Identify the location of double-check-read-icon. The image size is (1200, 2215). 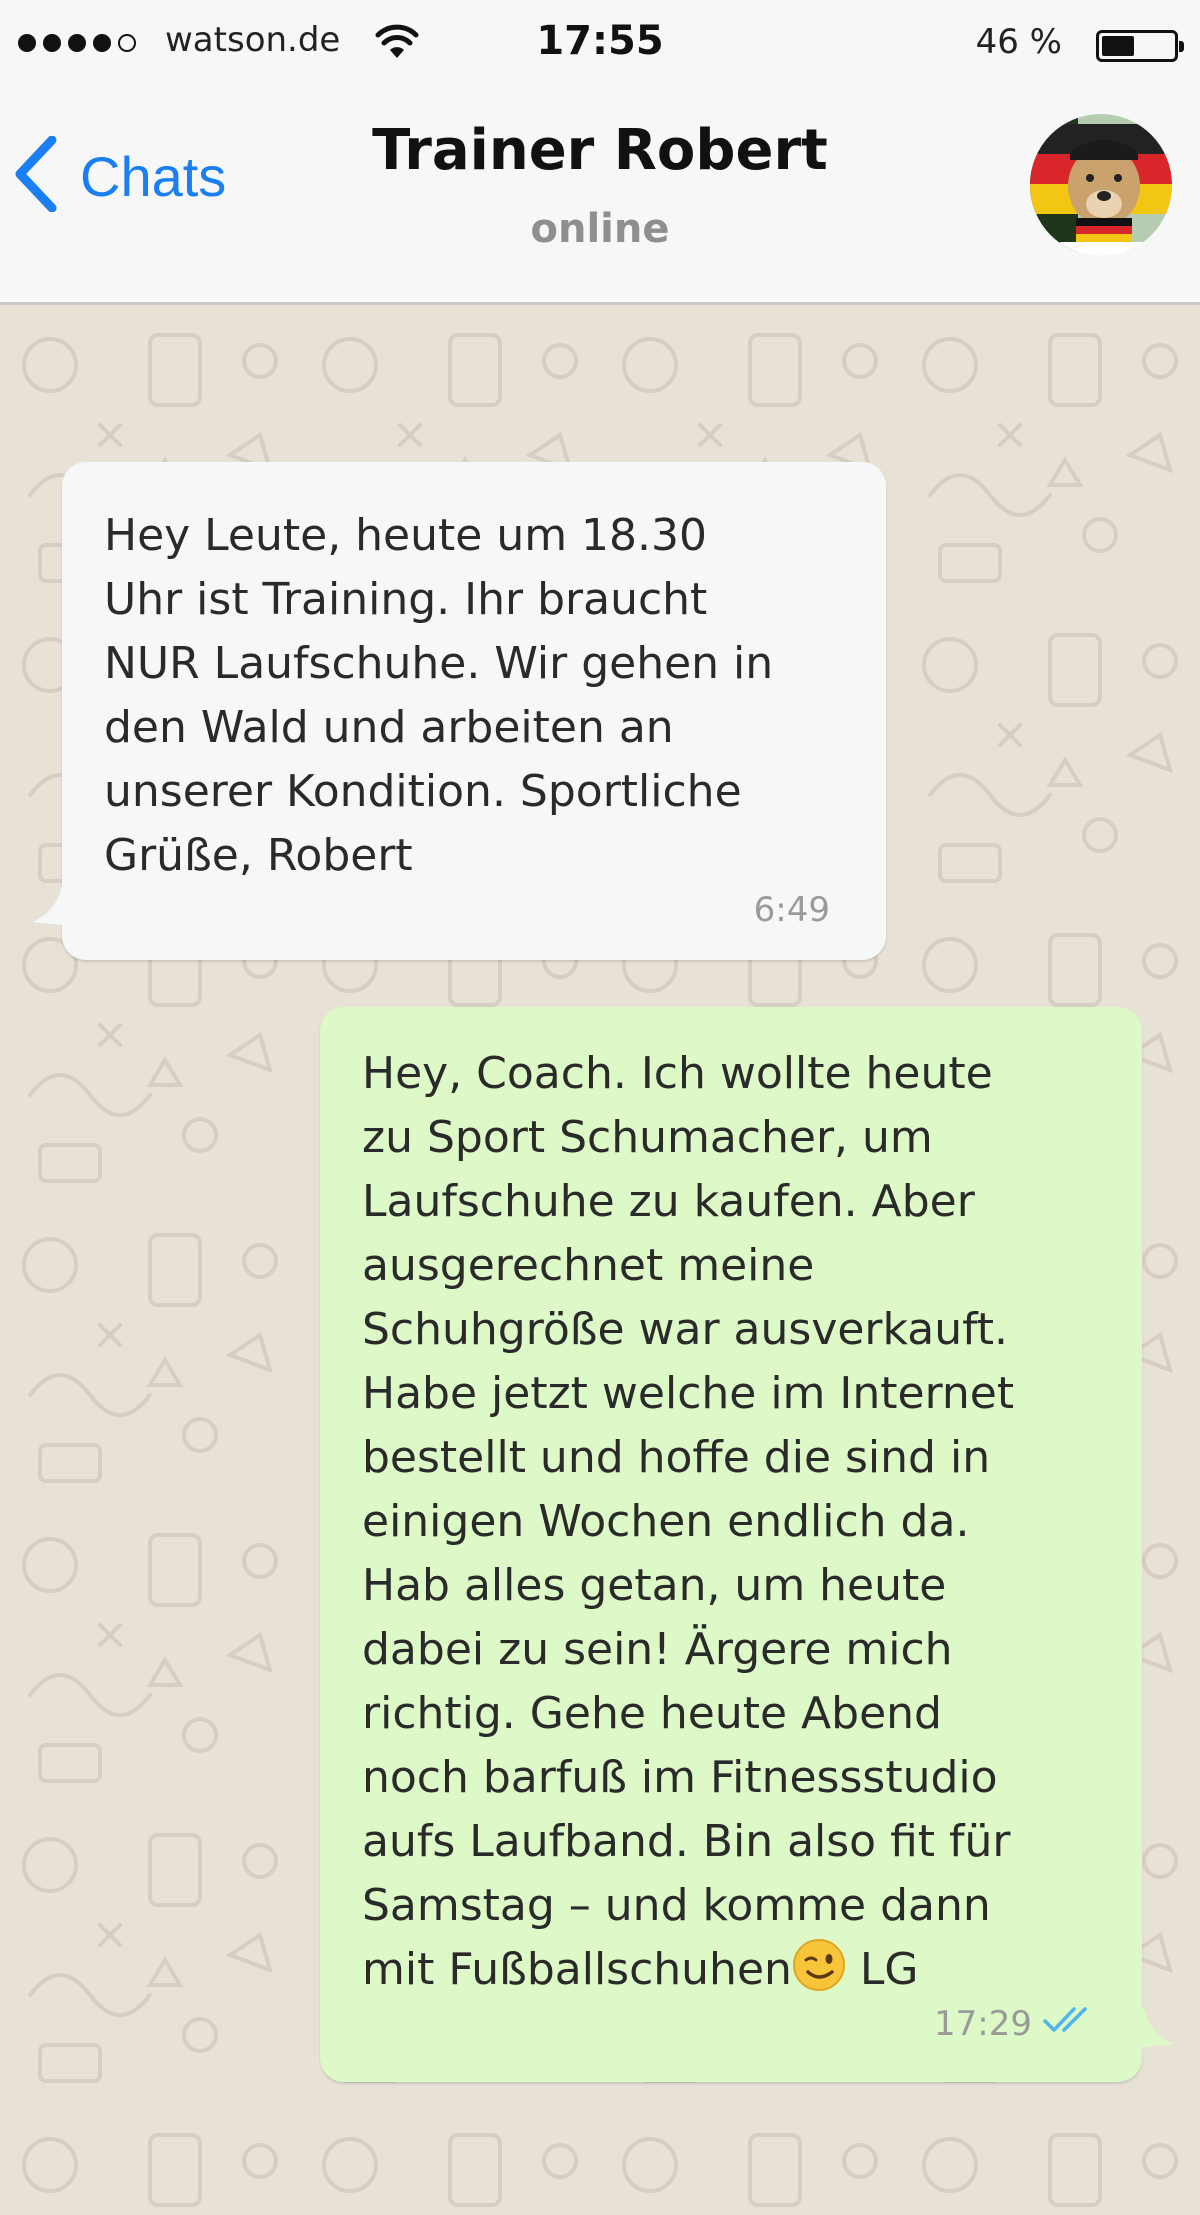
(1071, 2024).